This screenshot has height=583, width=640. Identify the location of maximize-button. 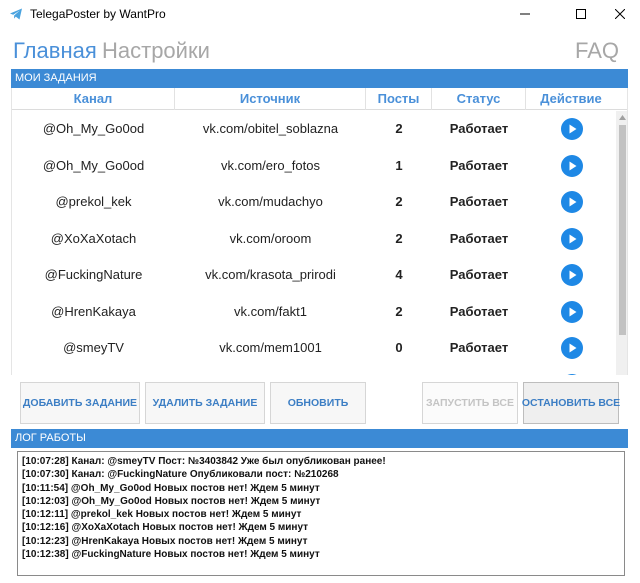
(581, 14).